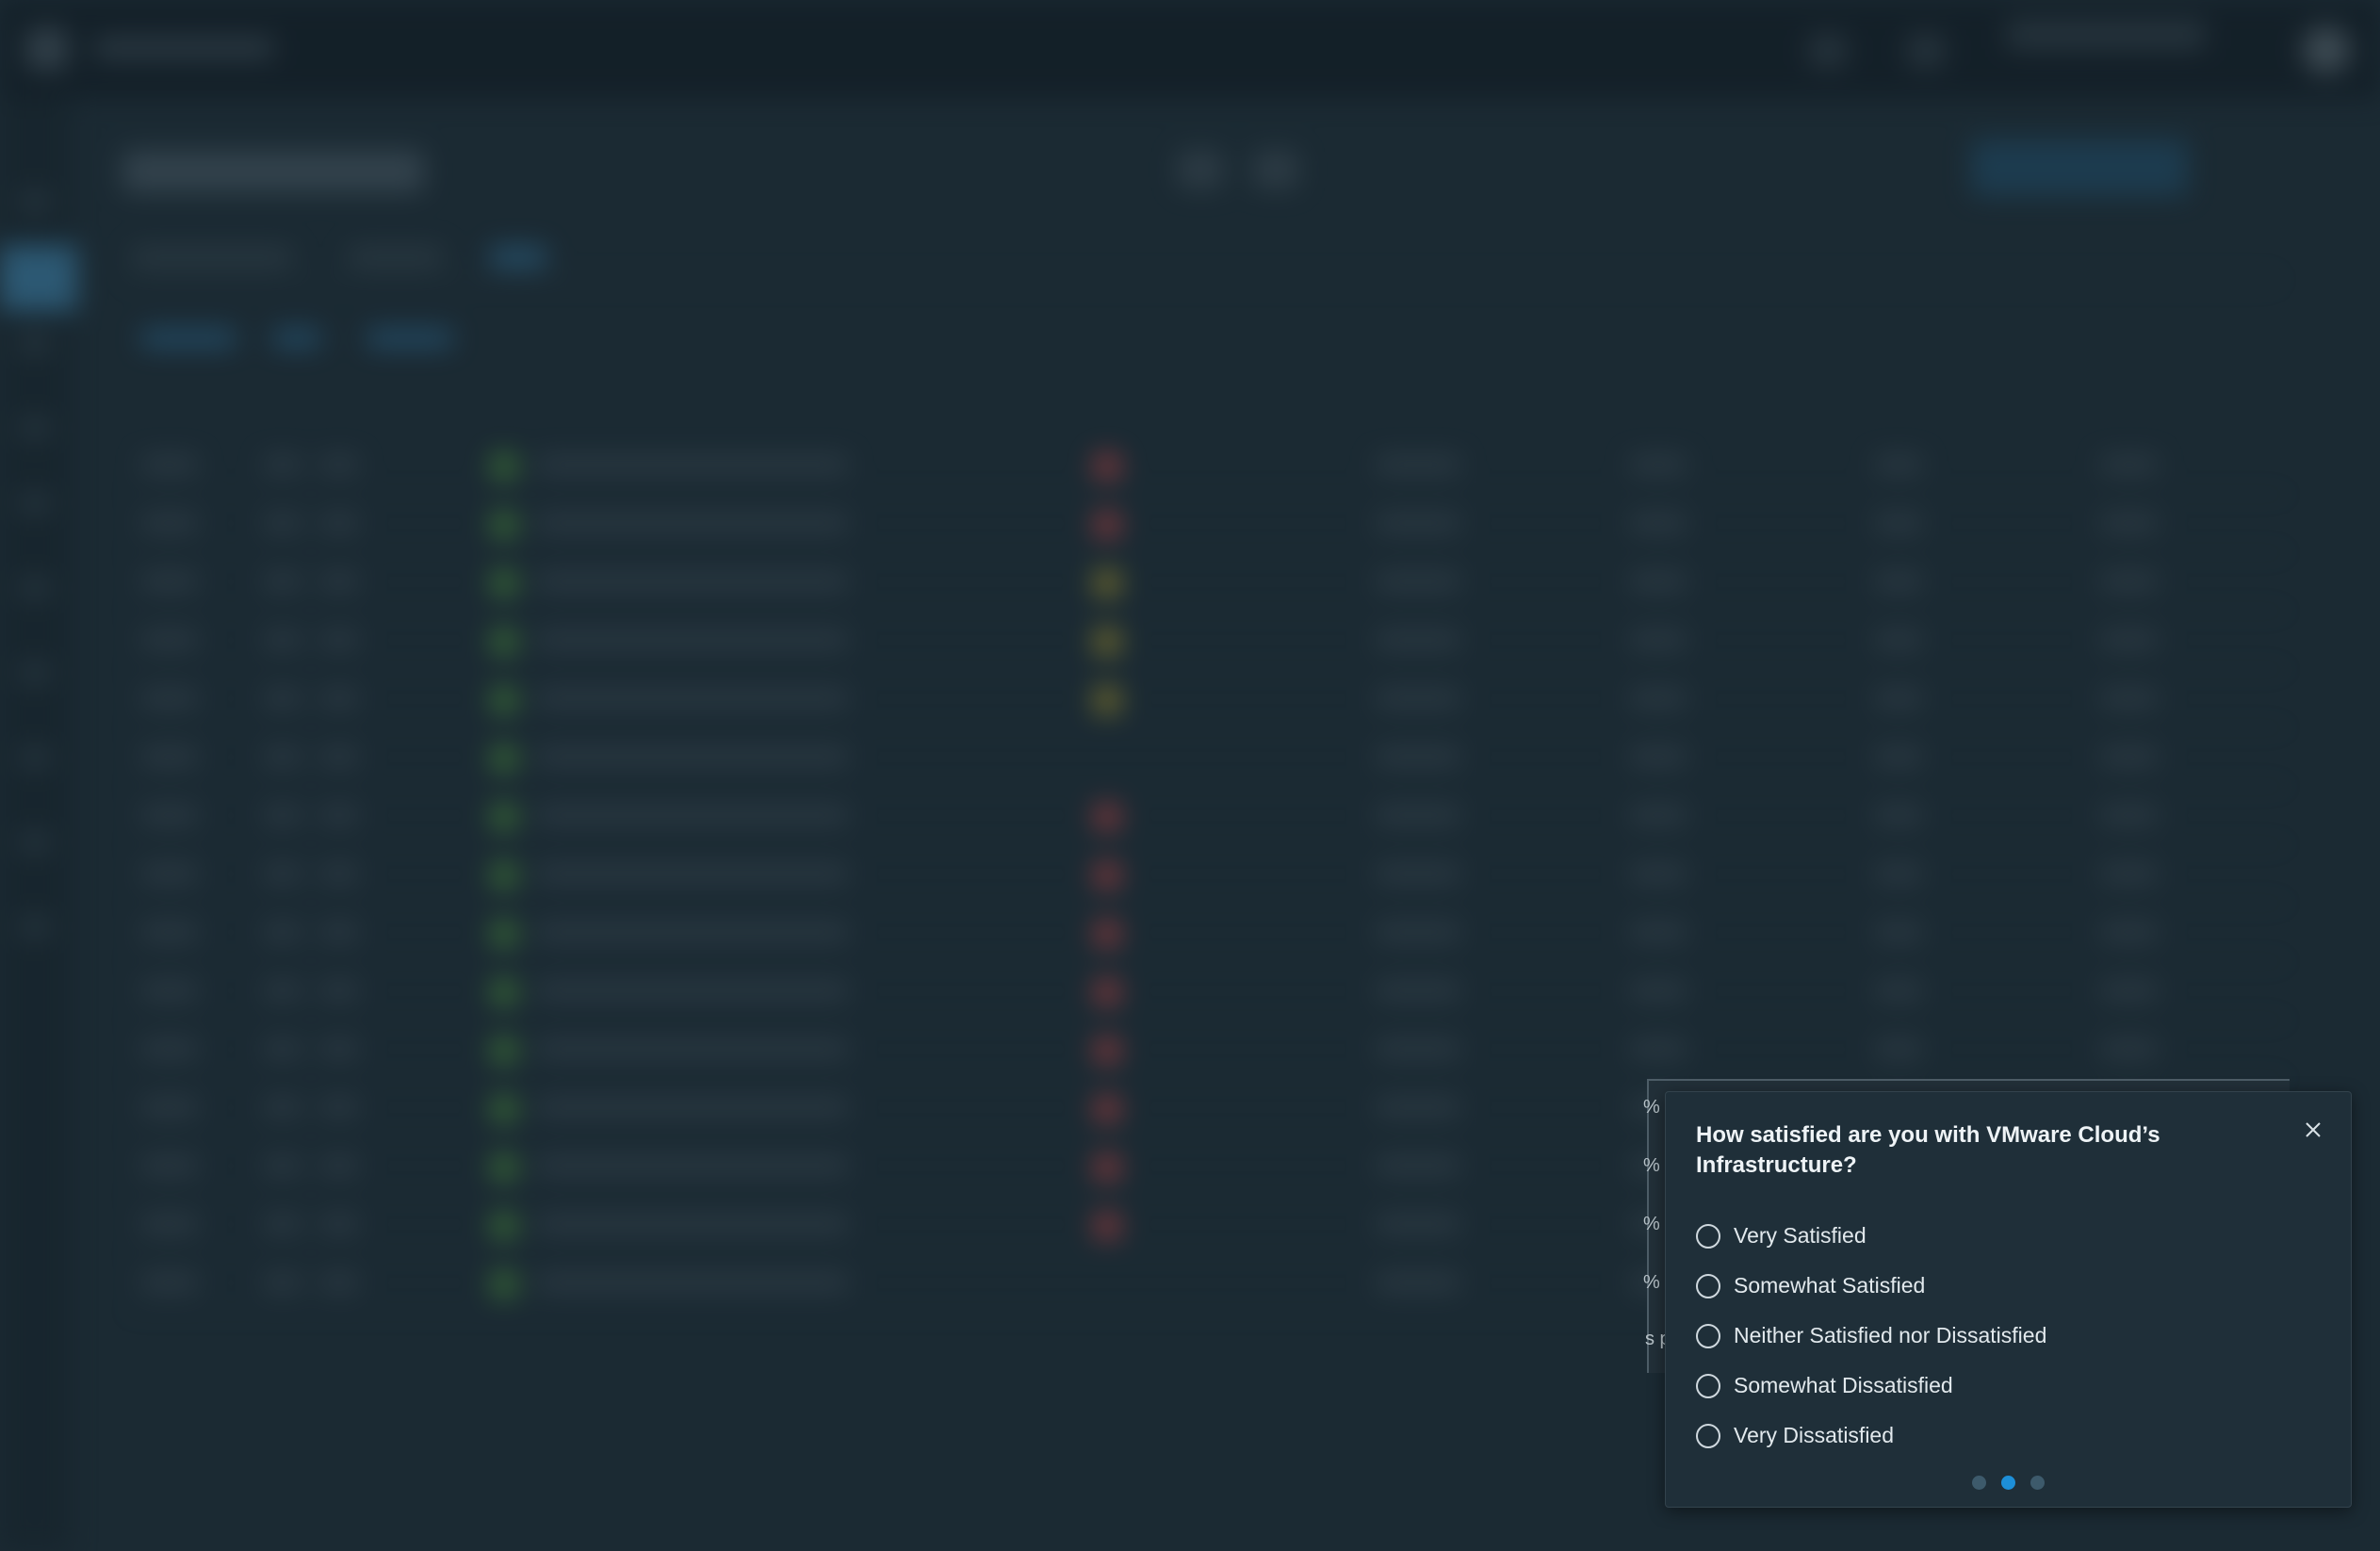 The image size is (2380, 1551). Describe the element at coordinates (2007, 1436) in the screenshot. I see `survey-option-very-dissatisfied: Very Dissatisfied` at that location.